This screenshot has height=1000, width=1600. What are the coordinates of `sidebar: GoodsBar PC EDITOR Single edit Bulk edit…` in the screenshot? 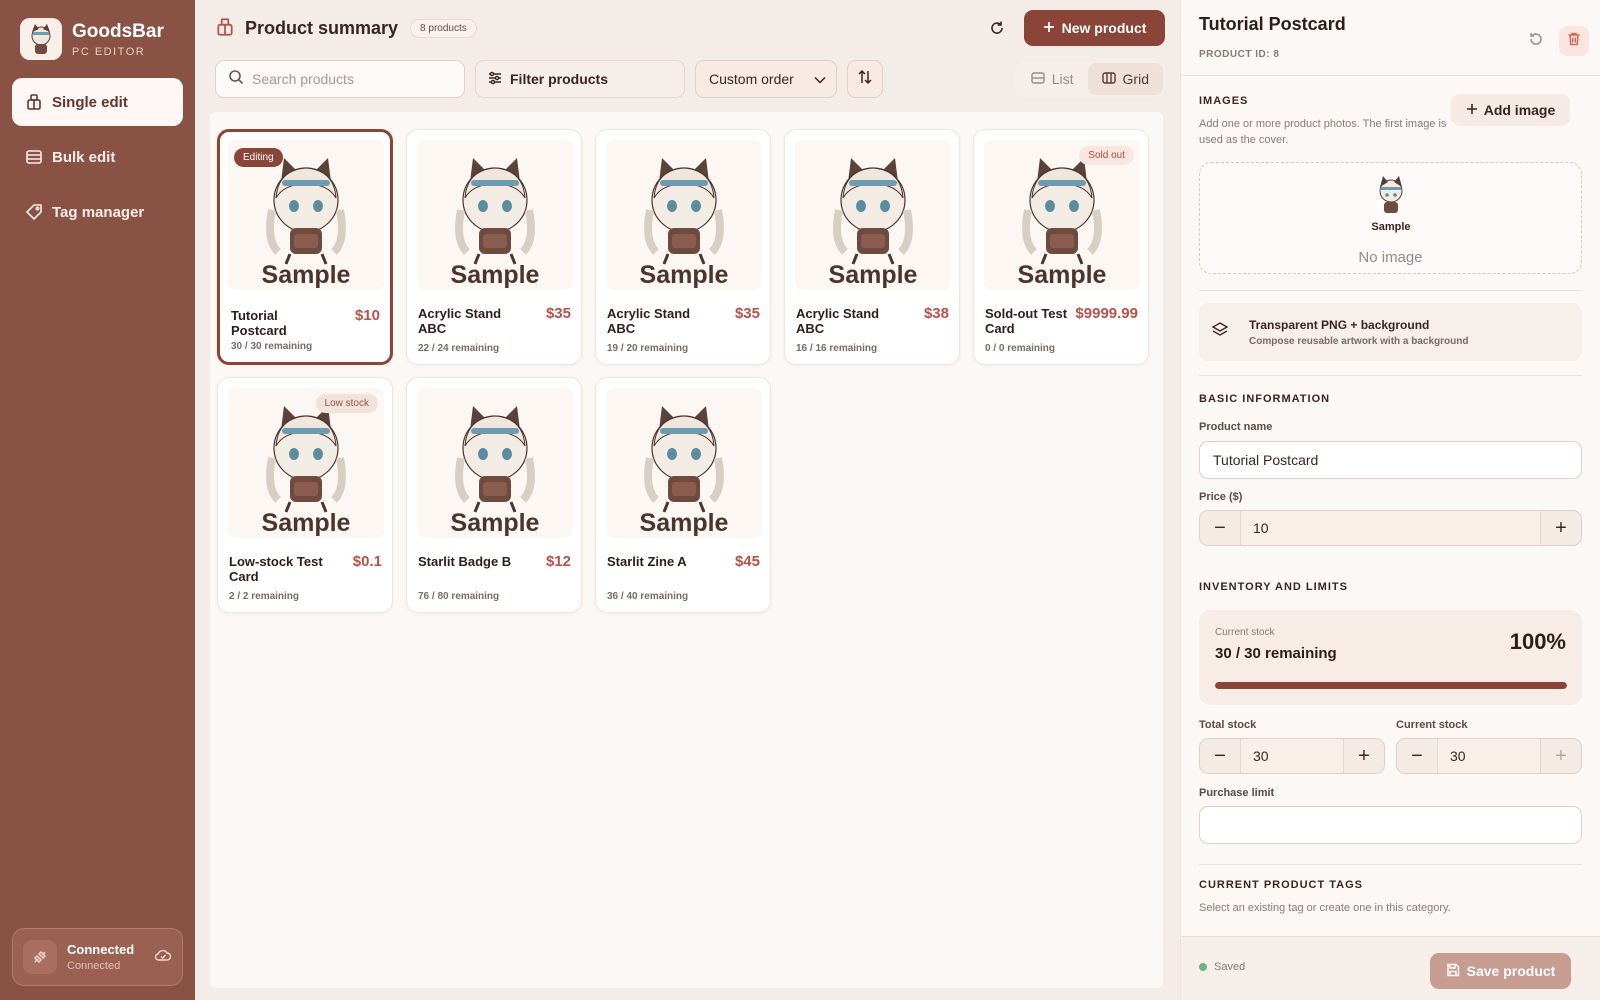 It's located at (97, 500).